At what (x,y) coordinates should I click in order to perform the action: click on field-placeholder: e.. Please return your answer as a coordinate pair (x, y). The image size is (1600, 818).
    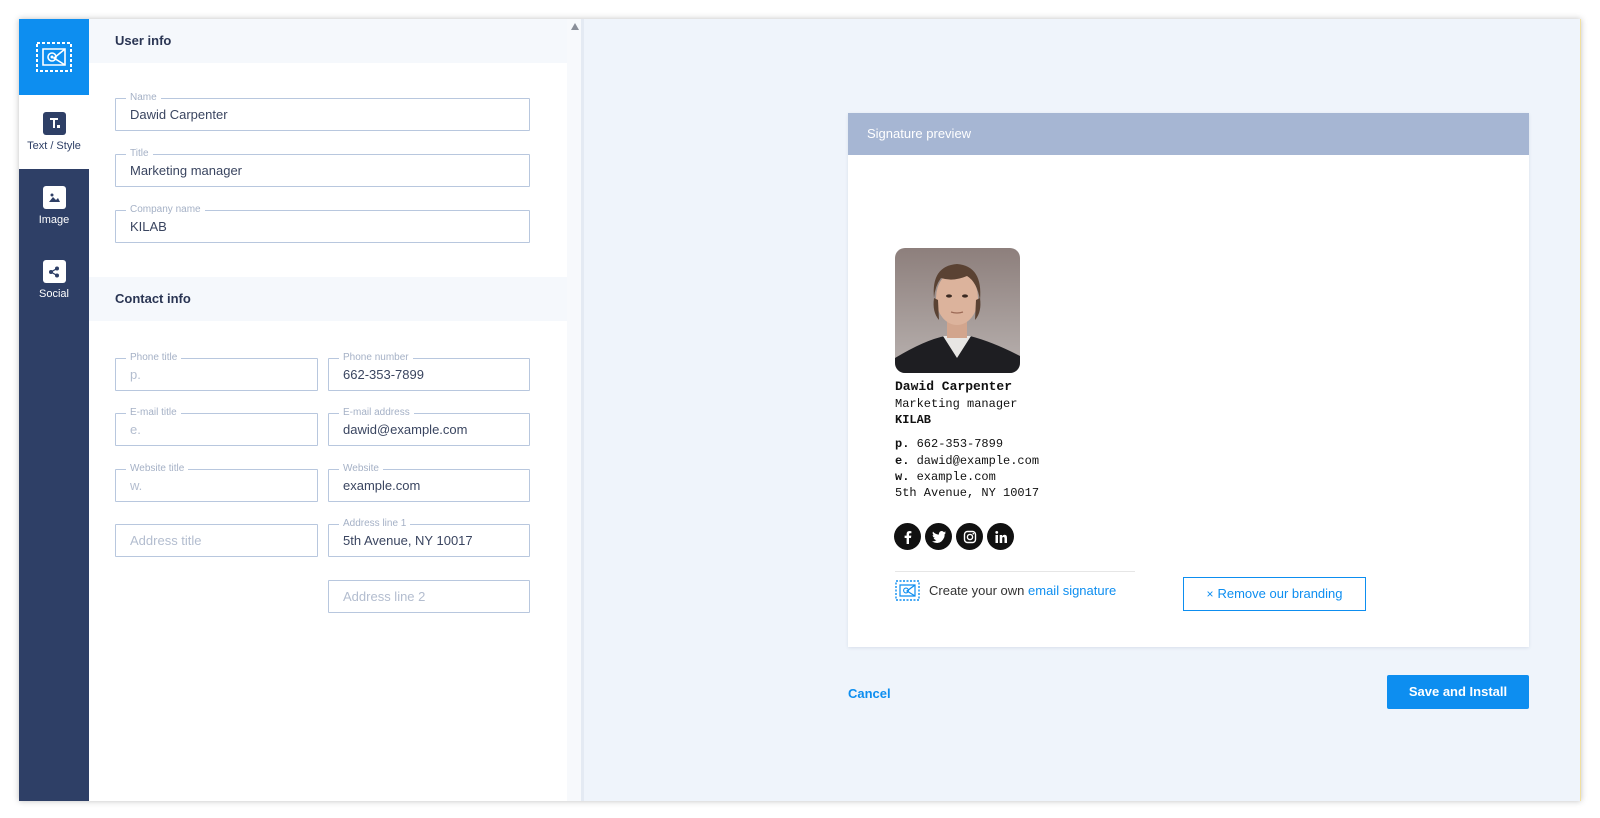
    Looking at the image, I should click on (135, 429).